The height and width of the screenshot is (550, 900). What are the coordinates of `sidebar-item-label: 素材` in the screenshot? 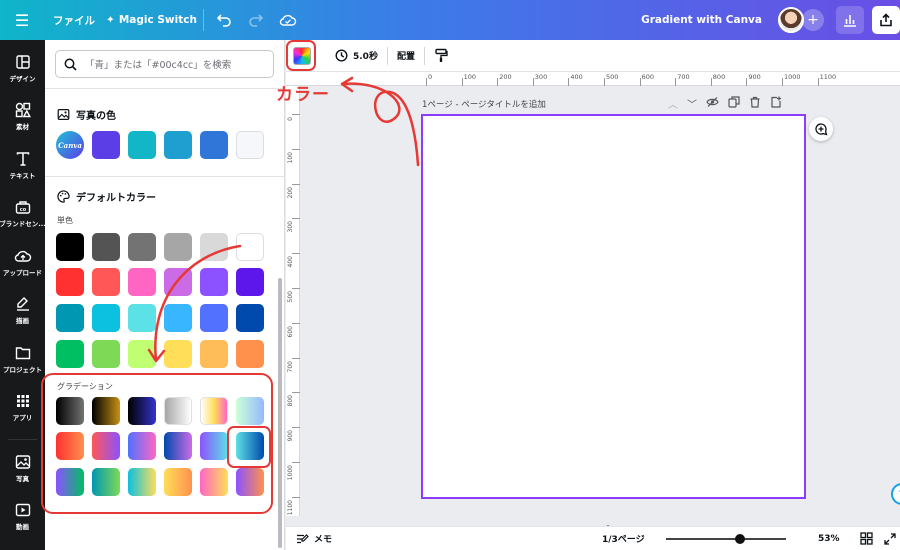 It's located at (22, 127).